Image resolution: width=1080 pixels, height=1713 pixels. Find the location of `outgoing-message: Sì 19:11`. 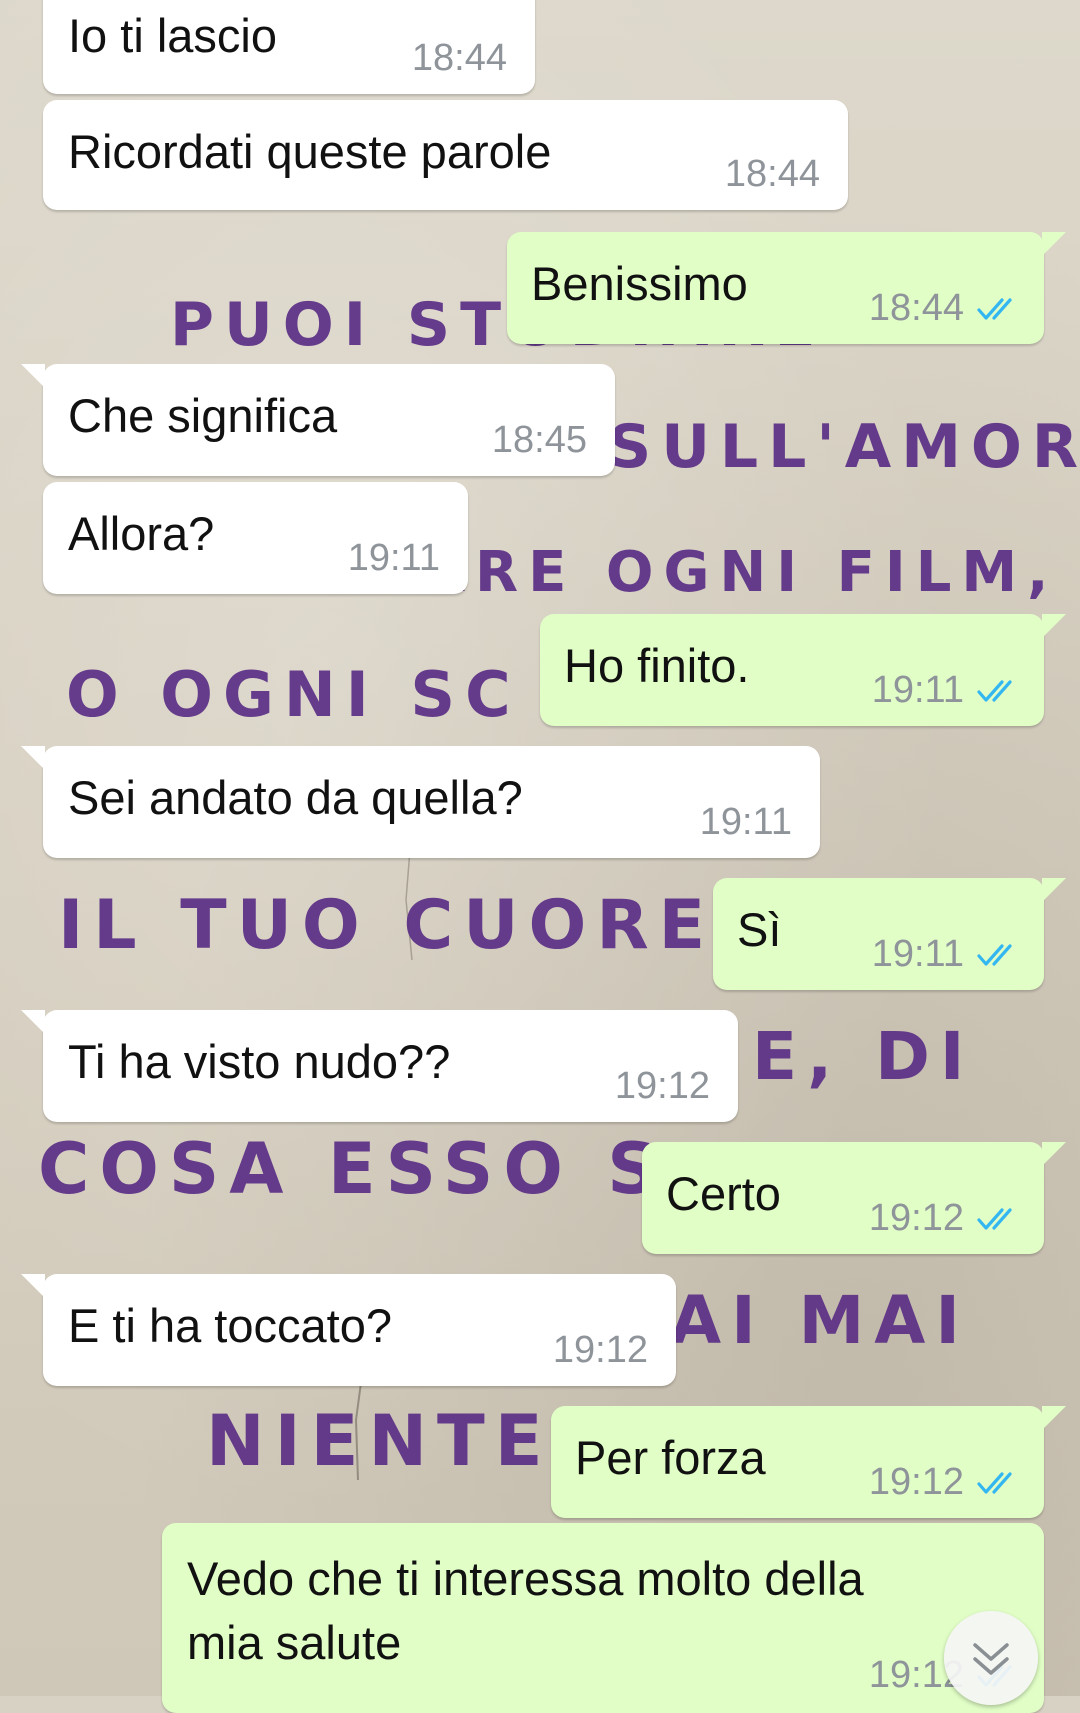

outgoing-message: Sì 19:11 is located at coordinates (889, 934).